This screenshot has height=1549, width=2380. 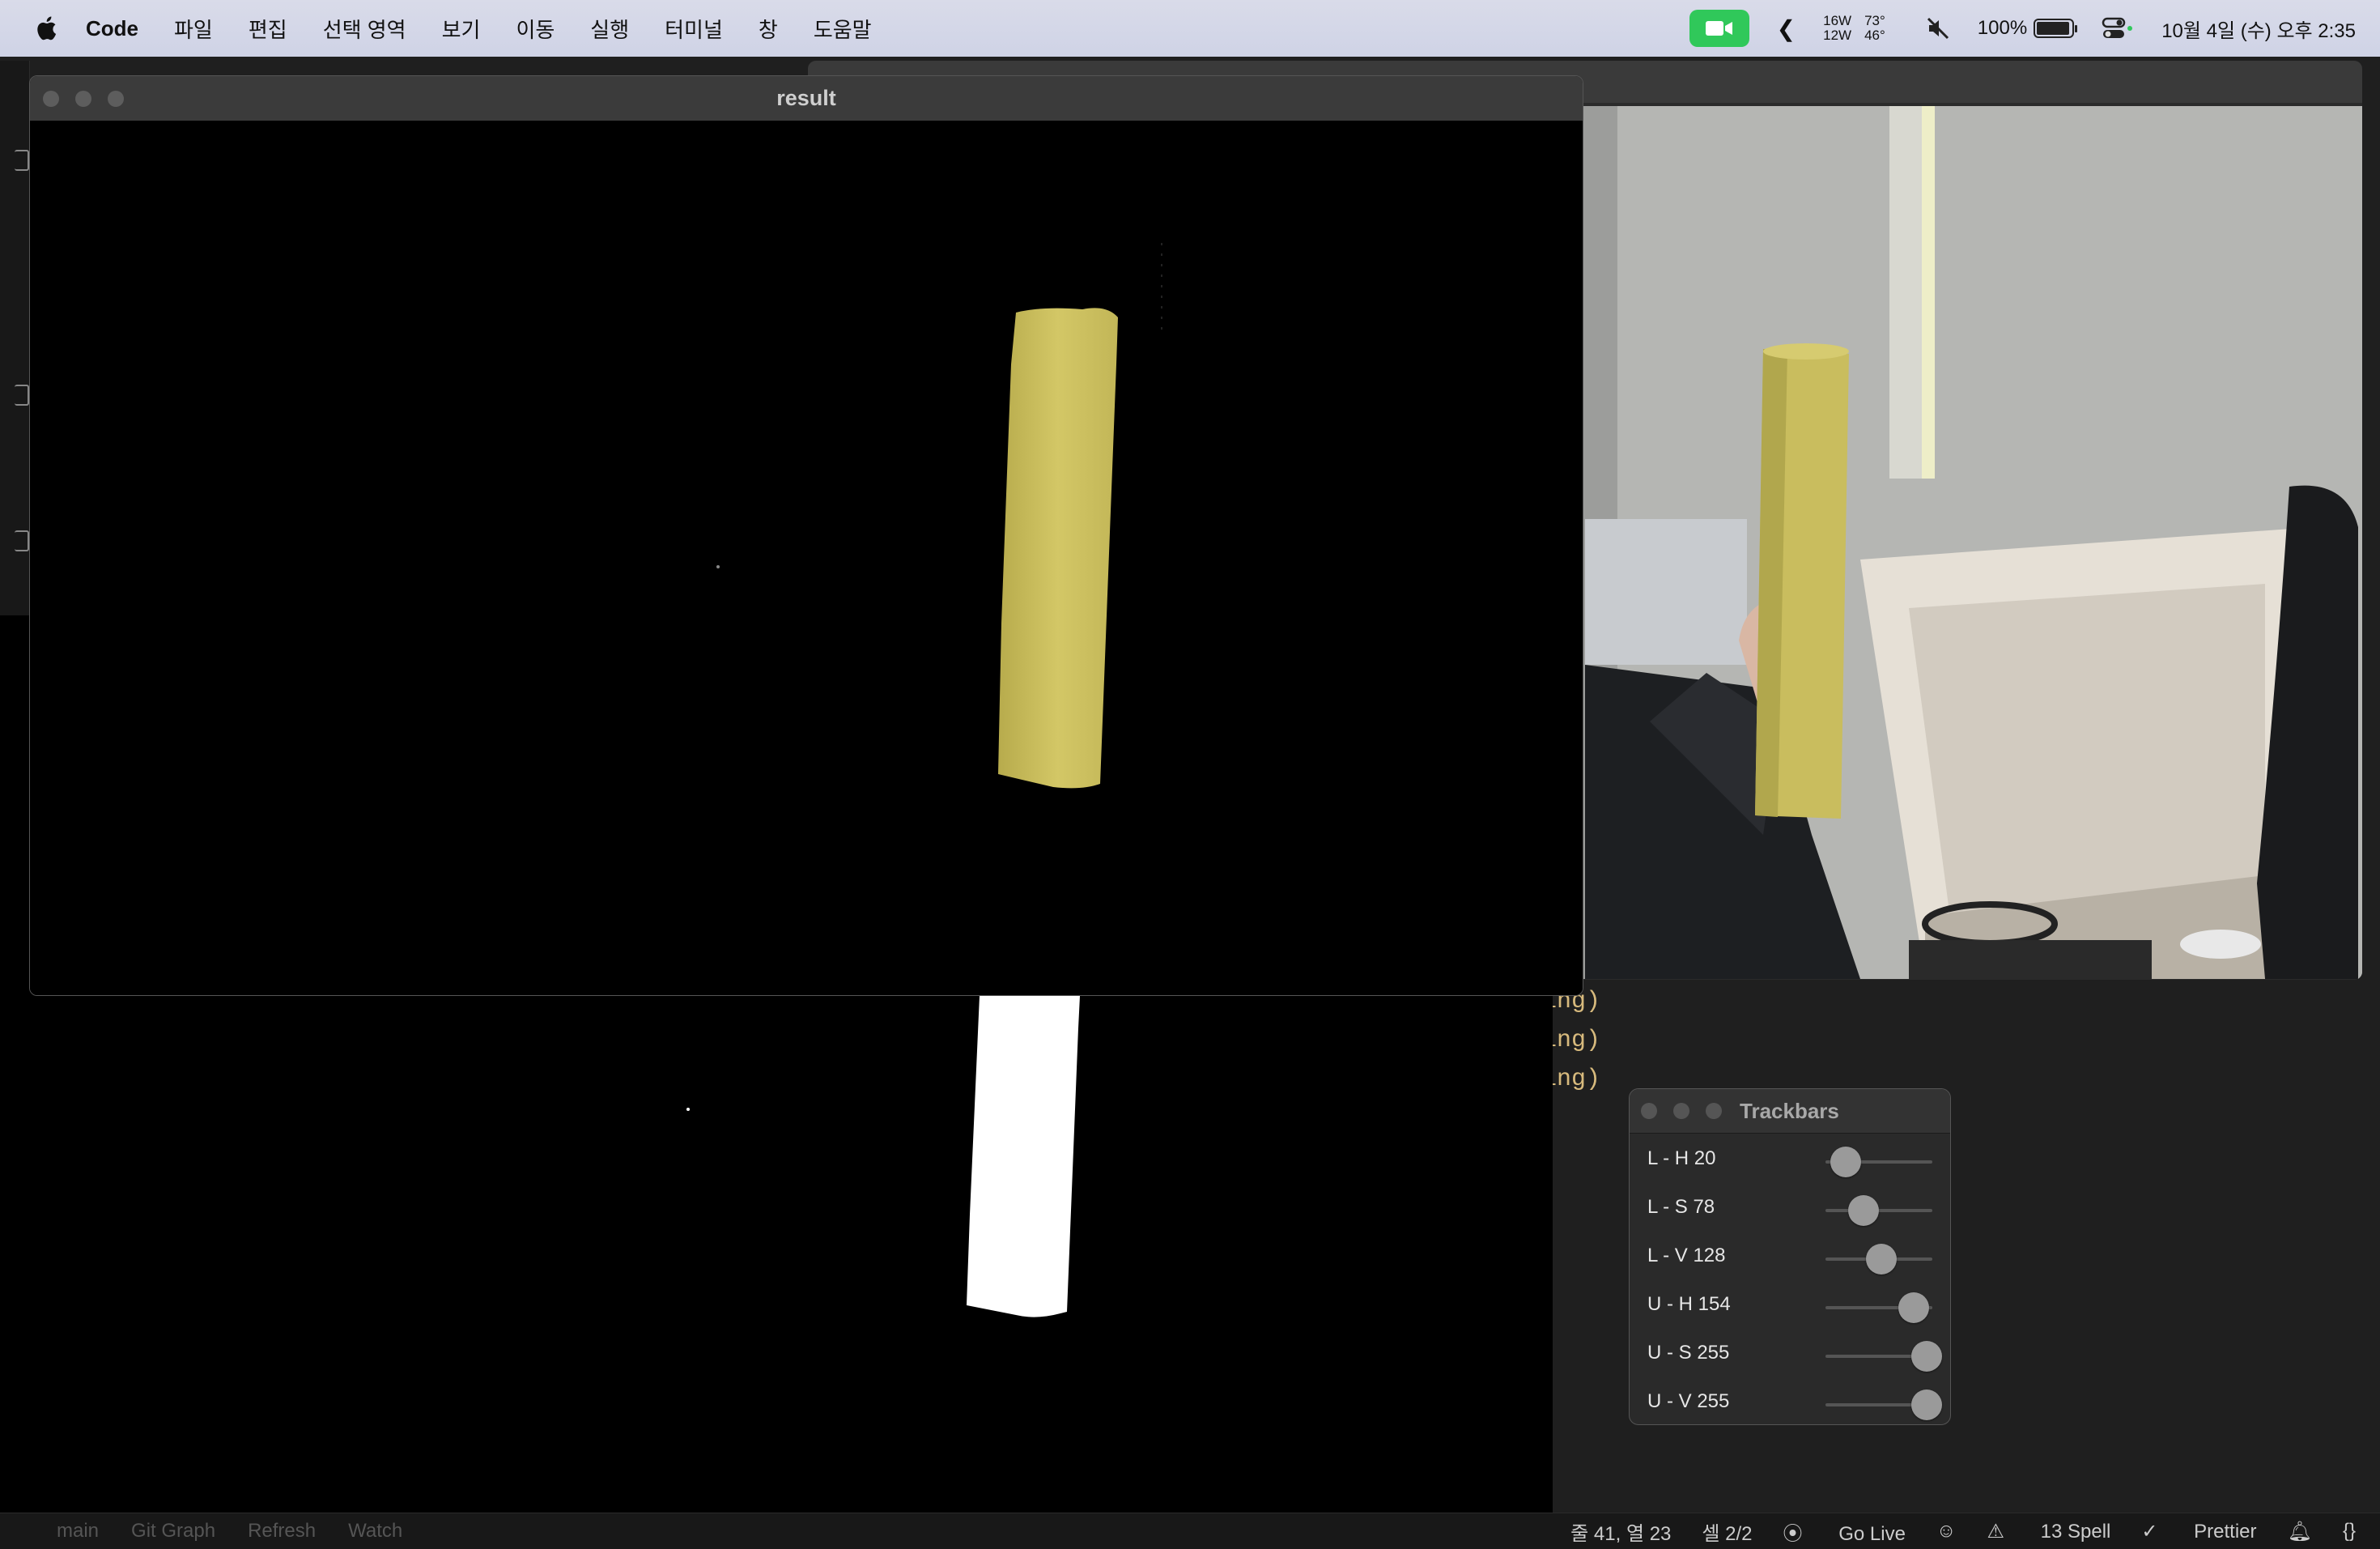 I want to click on weather-temp-1: 73°, so click(x=1874, y=21).